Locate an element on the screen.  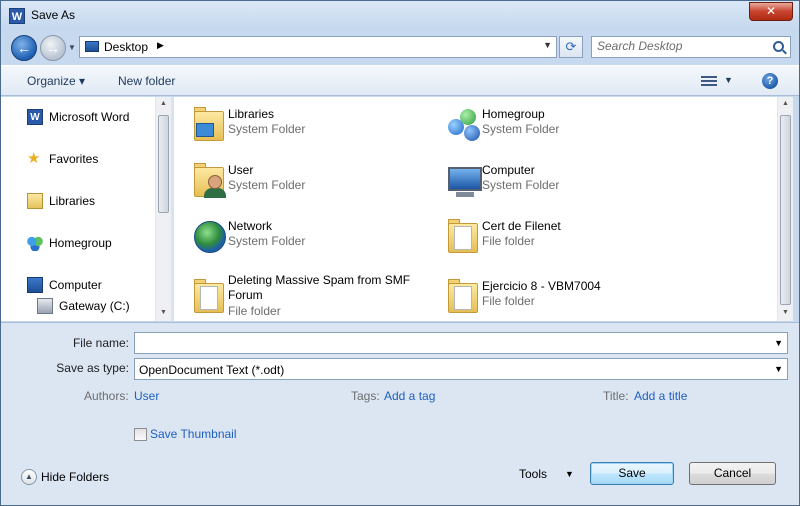
address-dropdown-icon: ▼ is located at coordinates (547, 45).